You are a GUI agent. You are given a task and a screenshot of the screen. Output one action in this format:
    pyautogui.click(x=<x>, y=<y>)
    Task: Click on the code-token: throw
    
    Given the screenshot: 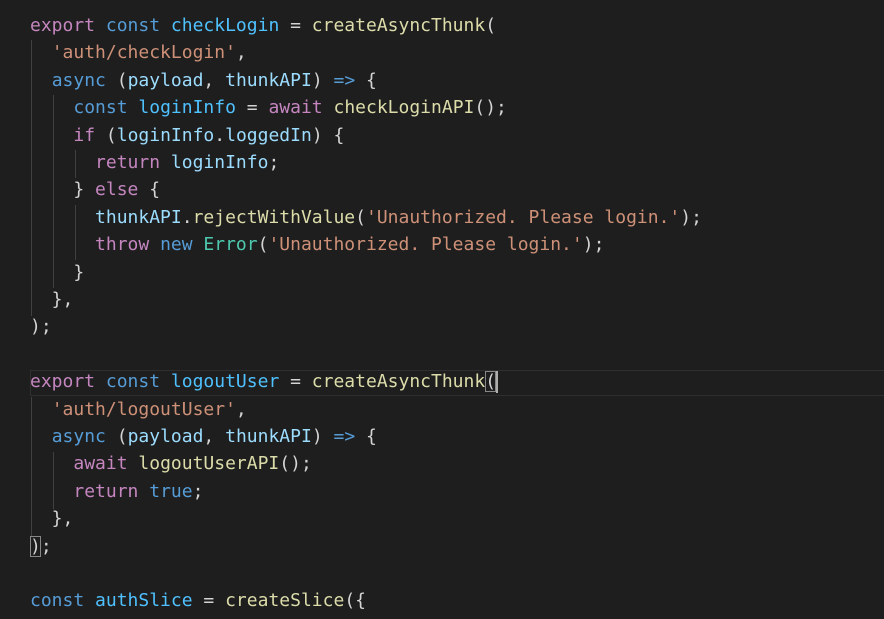 What is the action you would take?
    pyautogui.click(x=122, y=245)
    